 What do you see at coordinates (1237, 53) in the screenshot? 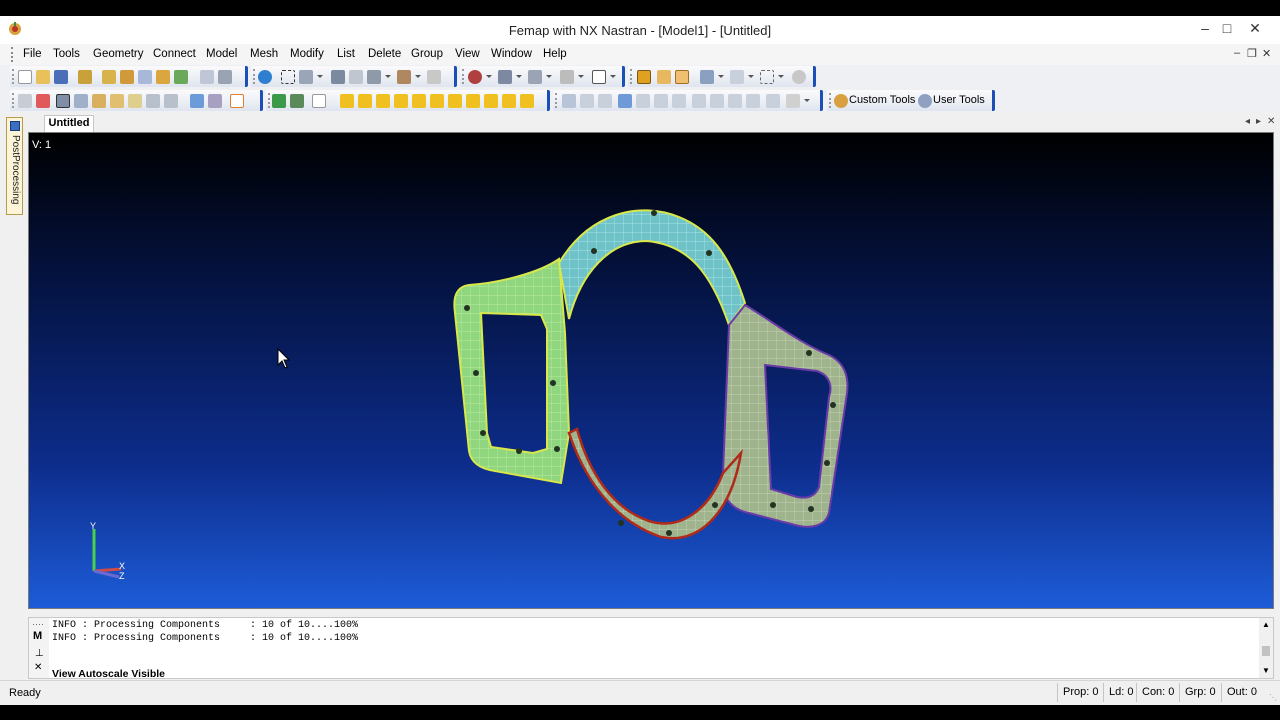
I see `mdi-minimize-icon: –` at bounding box center [1237, 53].